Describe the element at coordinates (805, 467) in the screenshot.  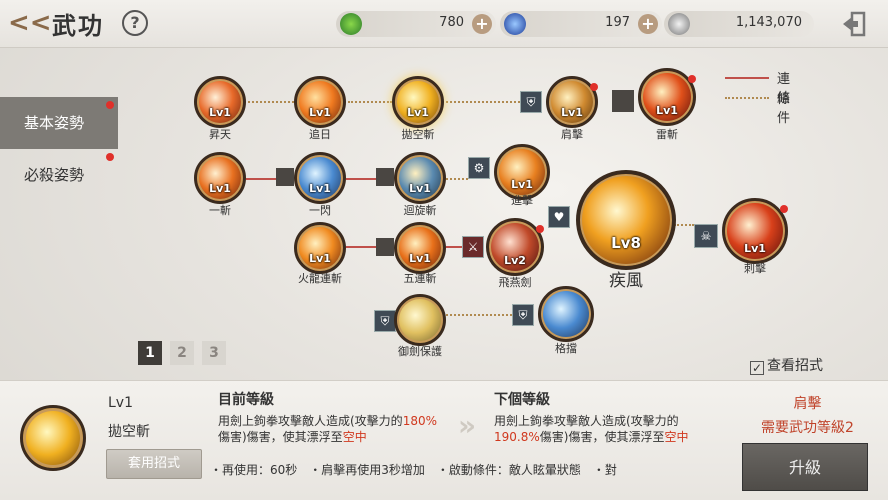
I see `upgrade-button: 升級` at that location.